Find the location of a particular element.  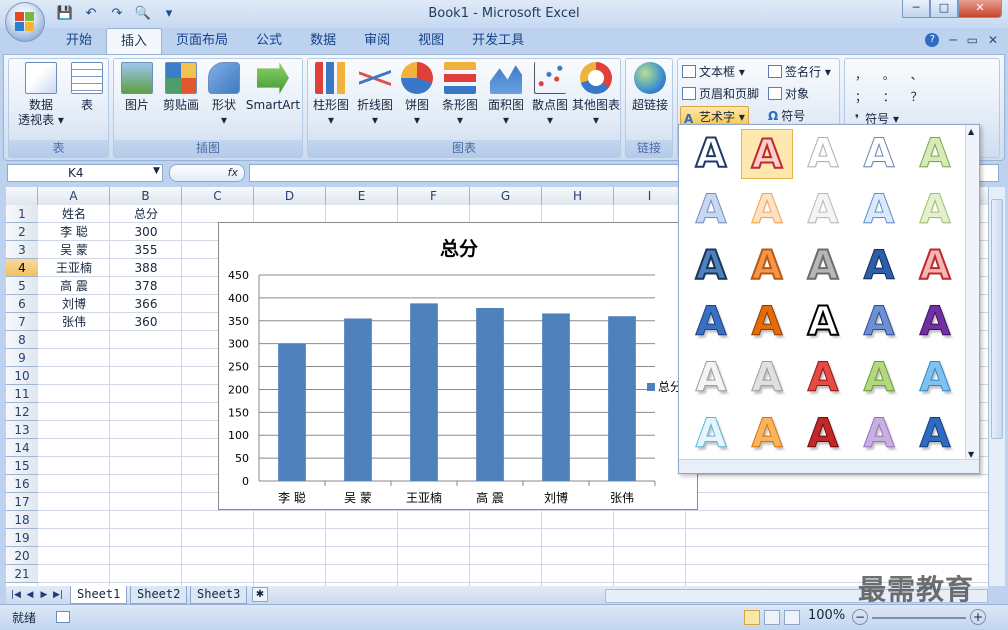

cell-A5: 高 震 is located at coordinates (74, 286).